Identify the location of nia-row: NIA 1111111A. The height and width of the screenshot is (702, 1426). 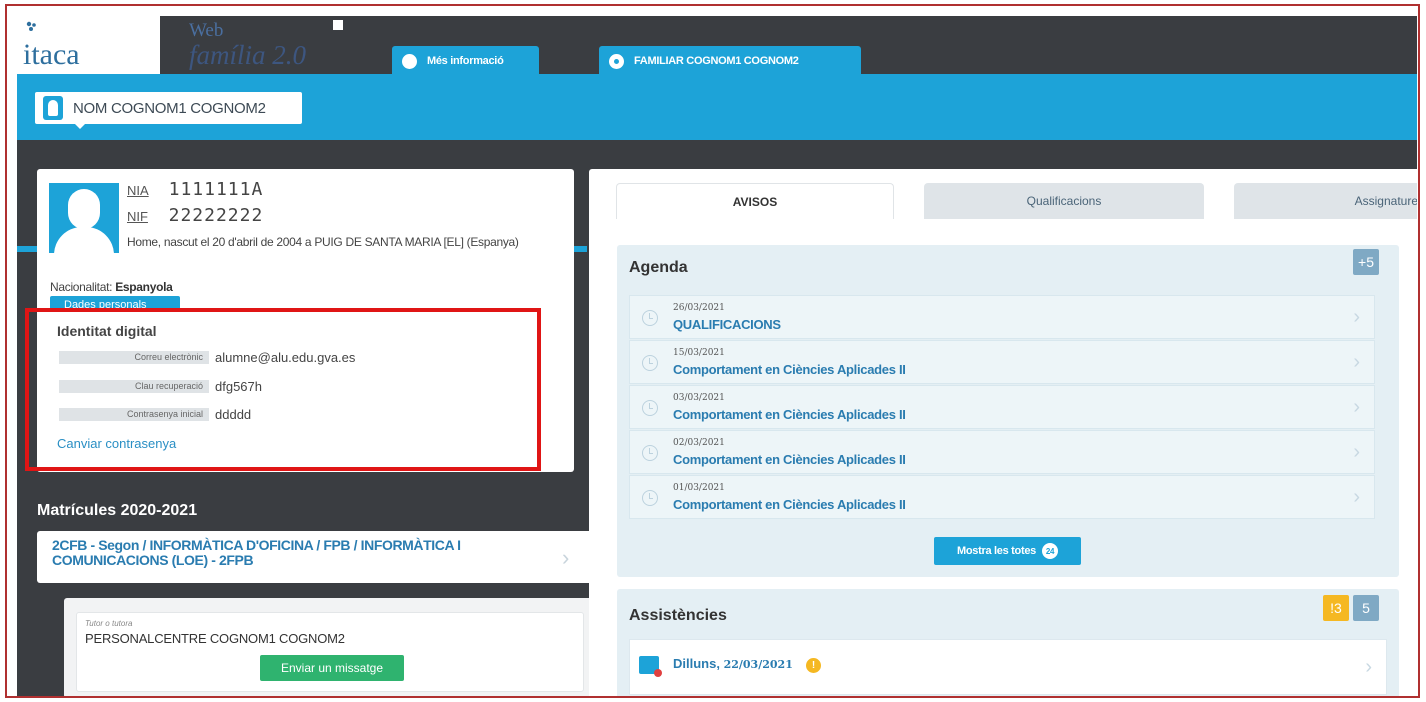
(195, 189).